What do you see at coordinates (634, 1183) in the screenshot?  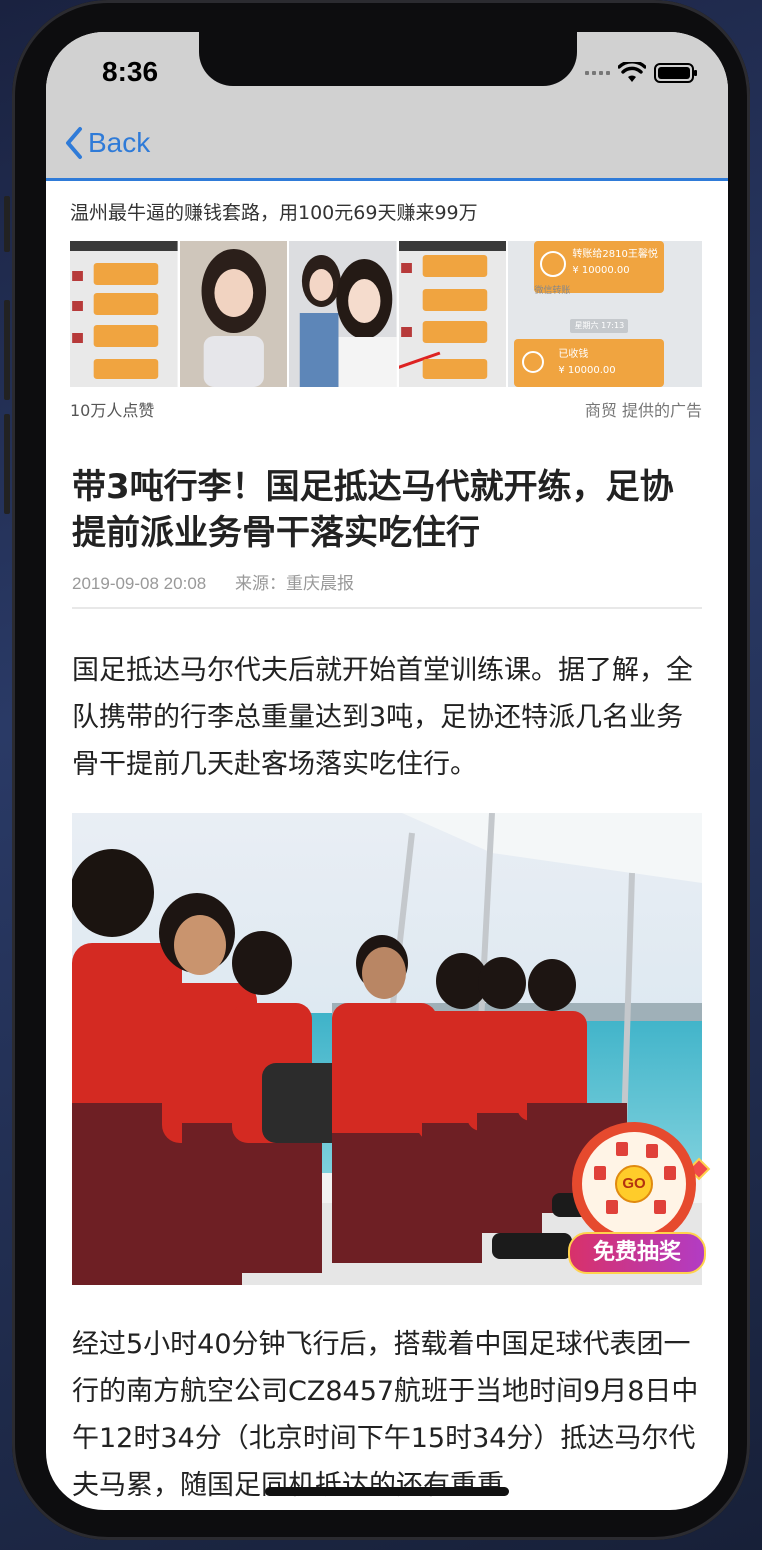 I see `go-label: GO` at bounding box center [634, 1183].